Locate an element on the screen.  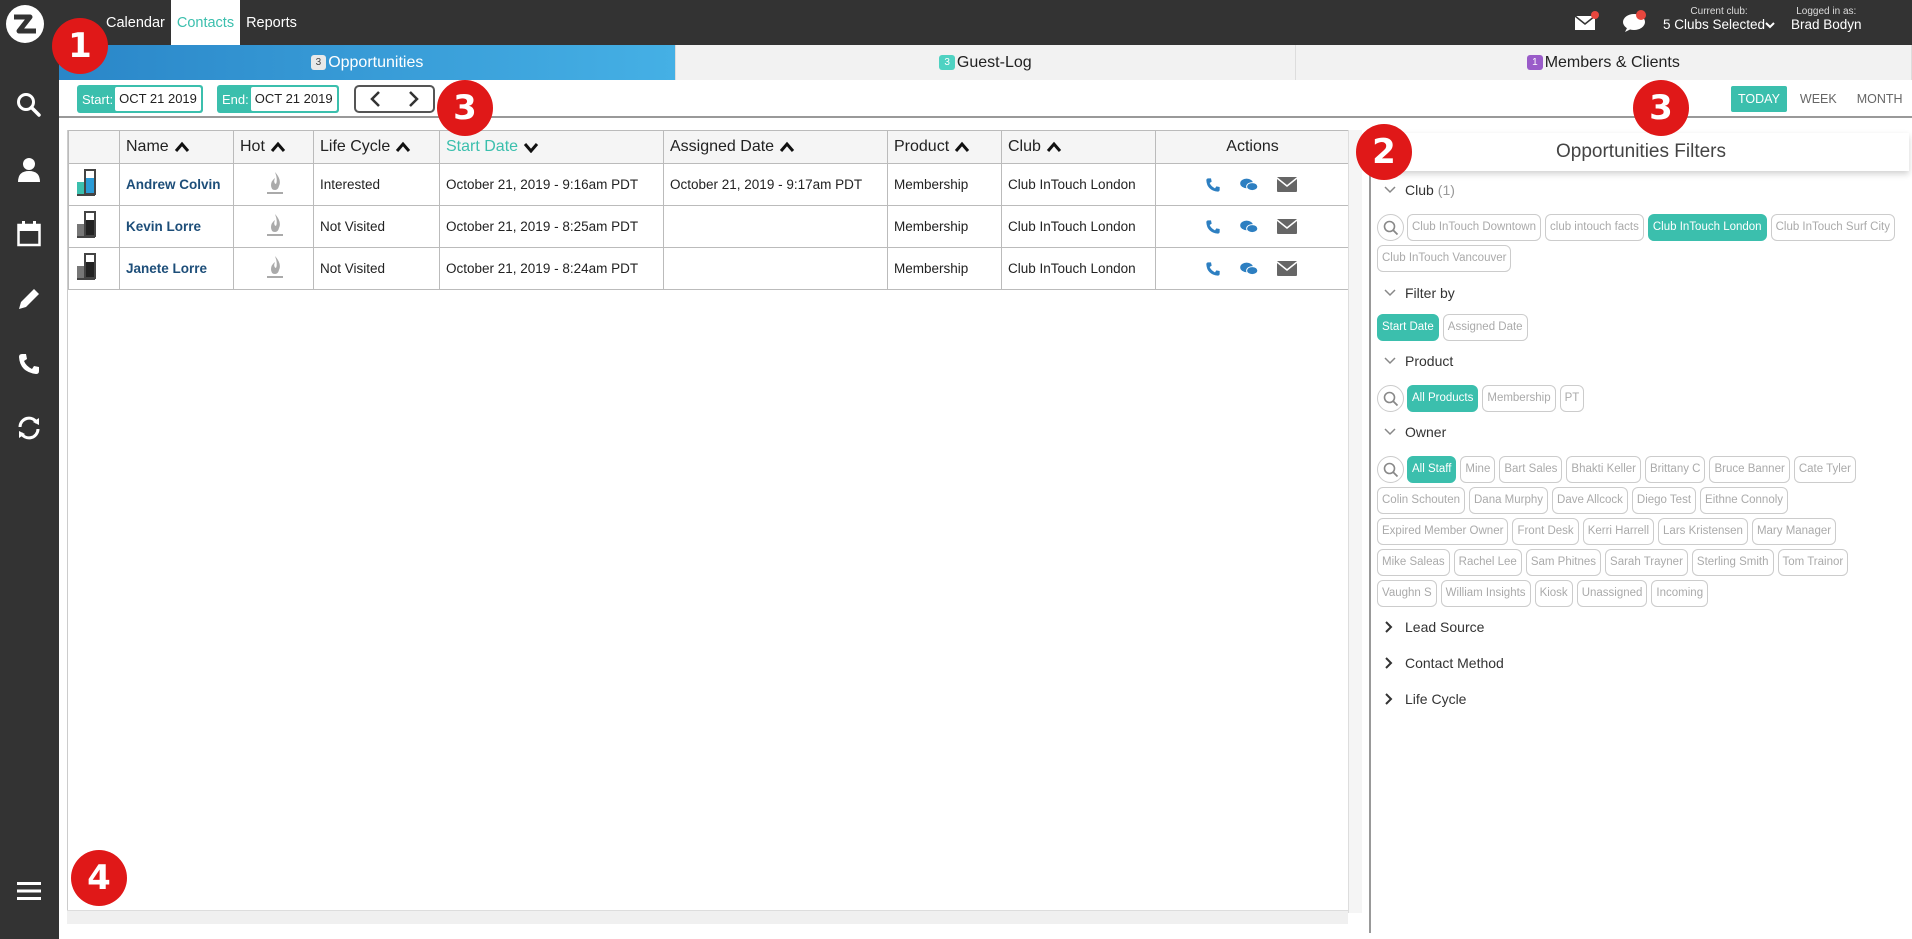
owner-chip: Bhakti Keller is located at coordinates (1603, 469).